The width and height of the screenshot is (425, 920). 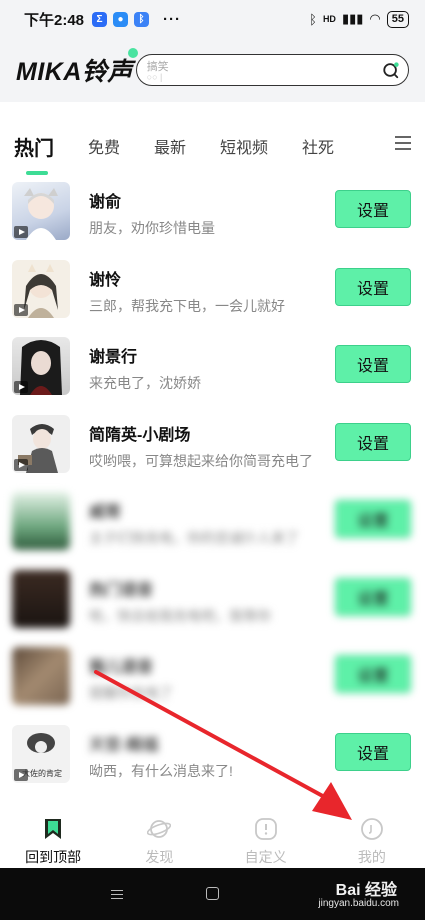 What do you see at coordinates (104, 146) in the screenshot?
I see `tab-free: 免费` at bounding box center [104, 146].